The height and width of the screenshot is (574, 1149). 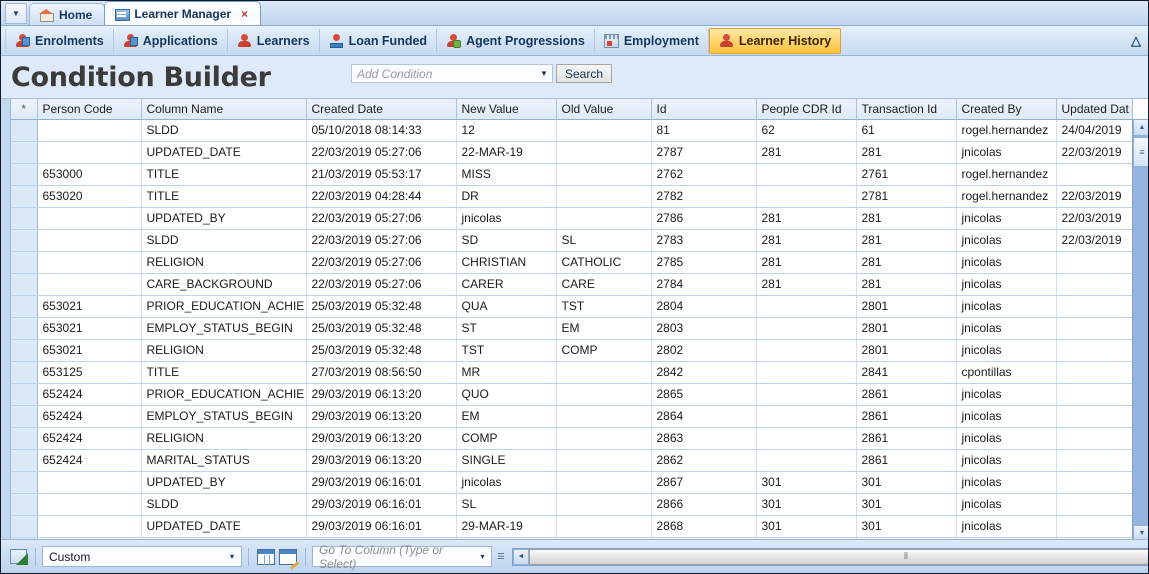 I want to click on cell-created-date: 05/10/2018 08:14:33, so click(x=381, y=130).